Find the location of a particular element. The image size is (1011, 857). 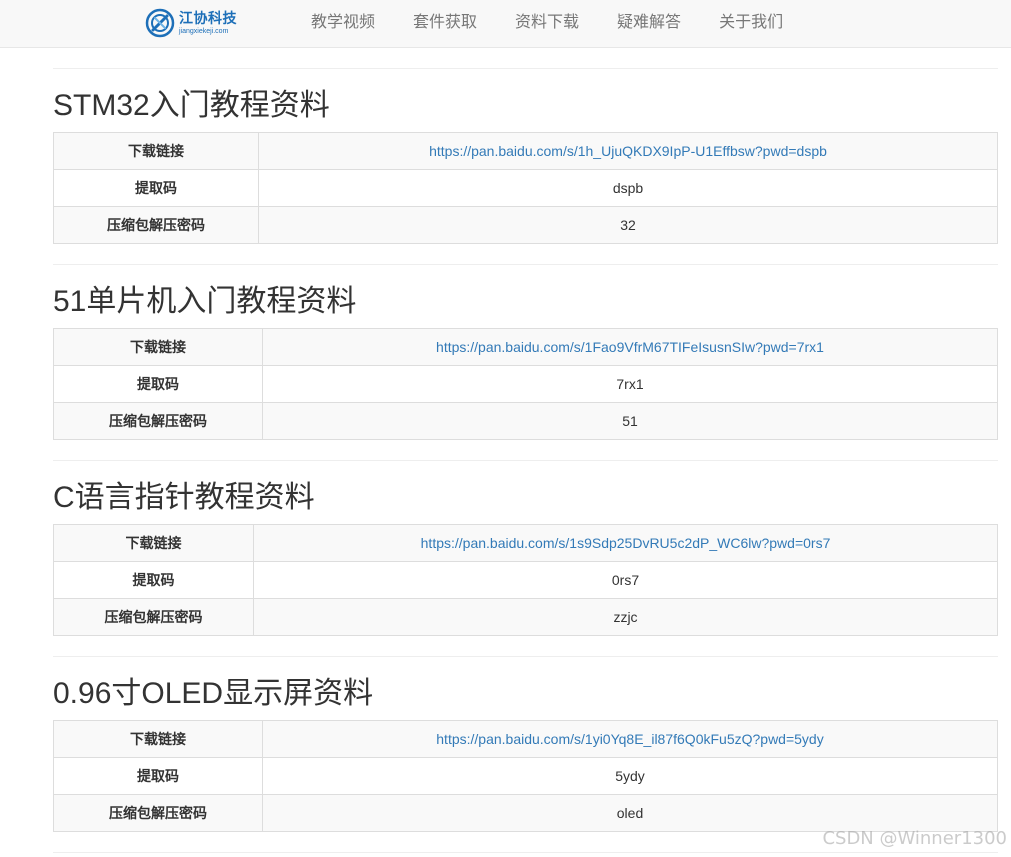

table-row-password: 压缩包解压密码 zzjc is located at coordinates (525, 617).